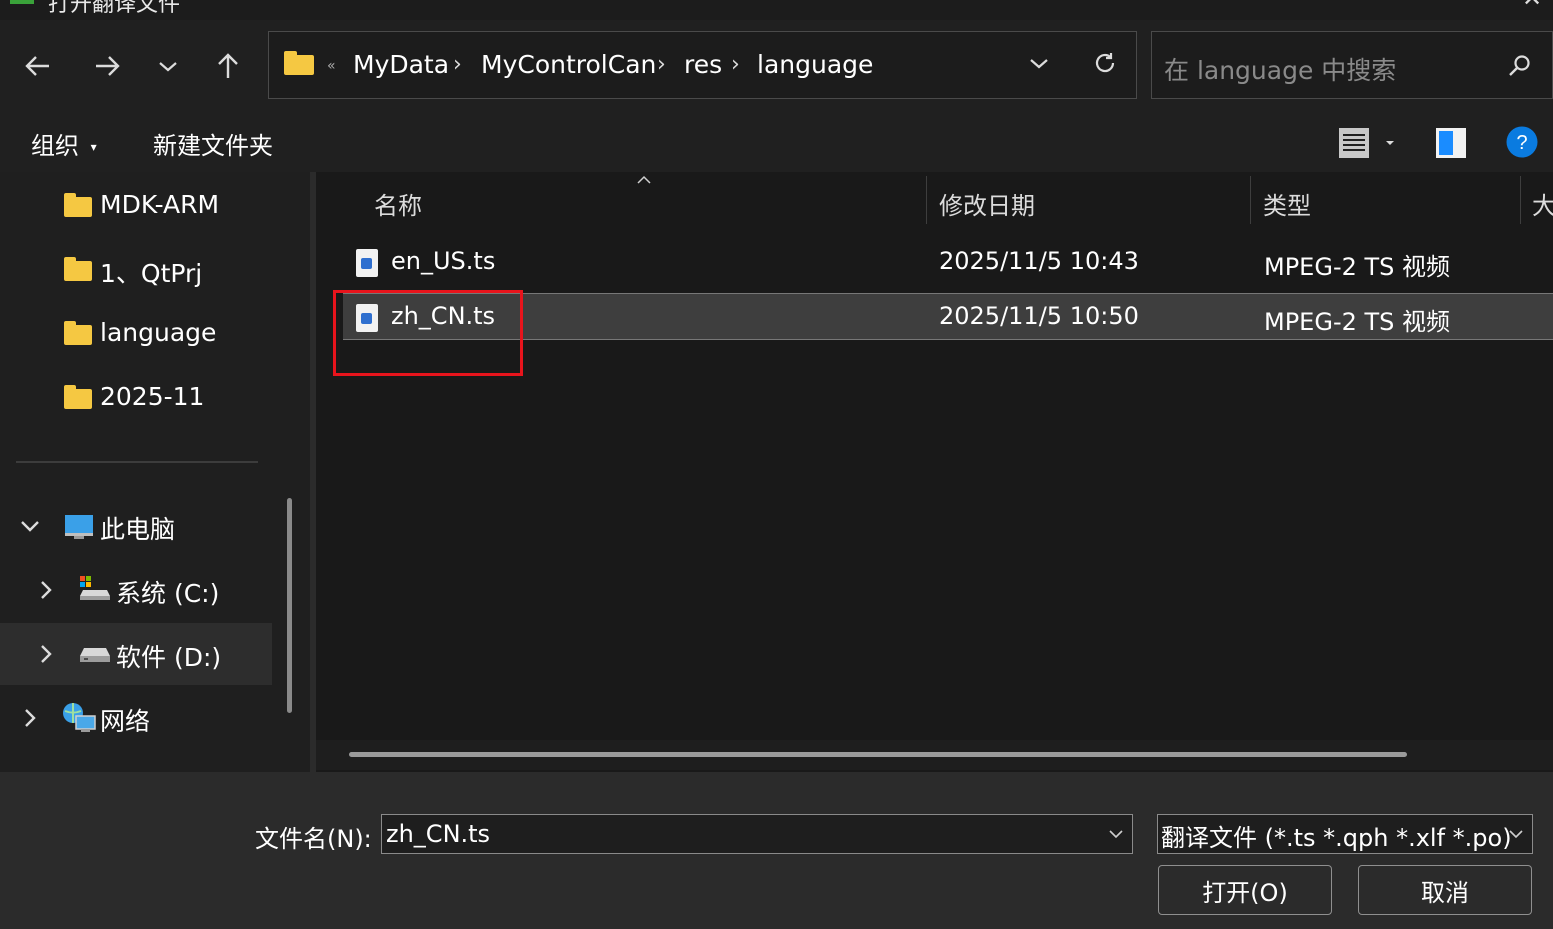 This screenshot has width=1553, height=929. Describe the element at coordinates (815, 64) in the screenshot. I see `breadcrumb-language: language` at that location.